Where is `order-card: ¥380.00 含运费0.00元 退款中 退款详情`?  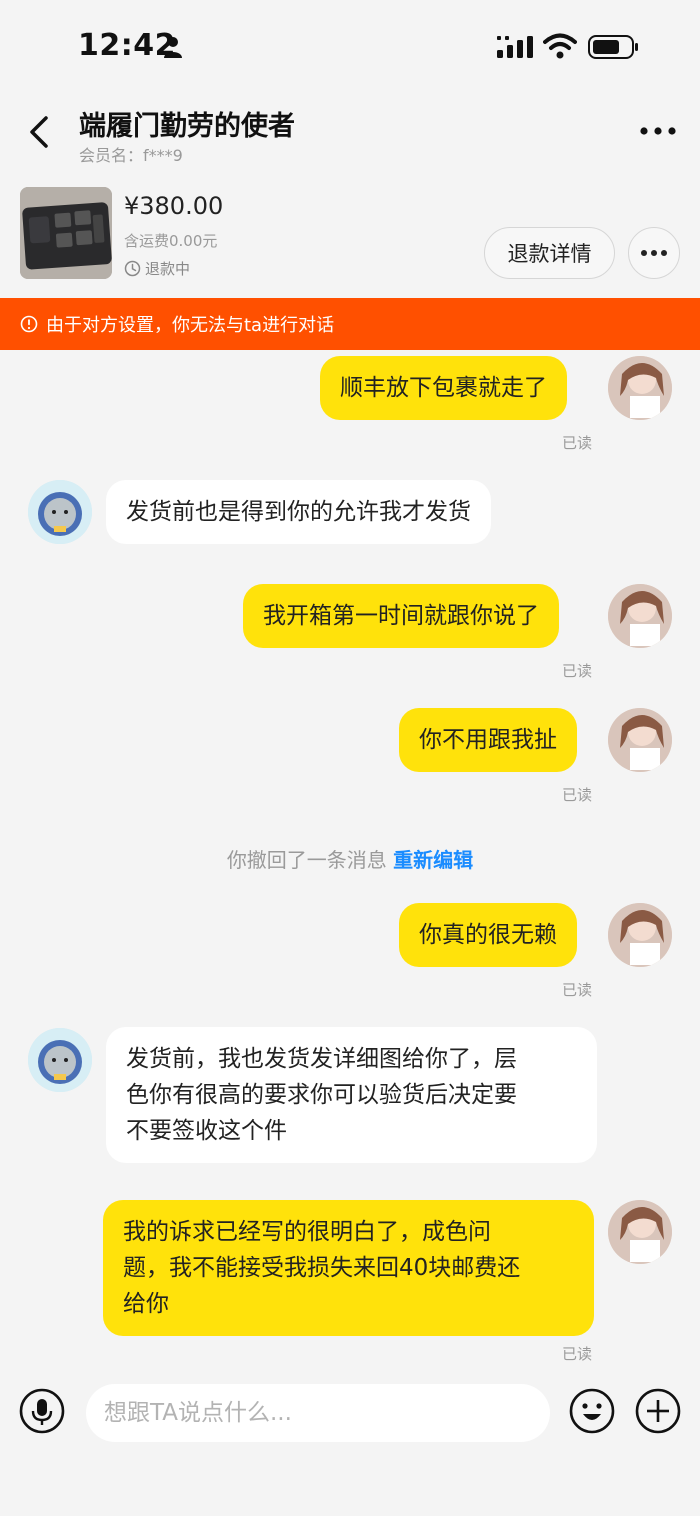
order-card: ¥380.00 含运费0.00元 退款中 退款详情 is located at coordinates (350, 239).